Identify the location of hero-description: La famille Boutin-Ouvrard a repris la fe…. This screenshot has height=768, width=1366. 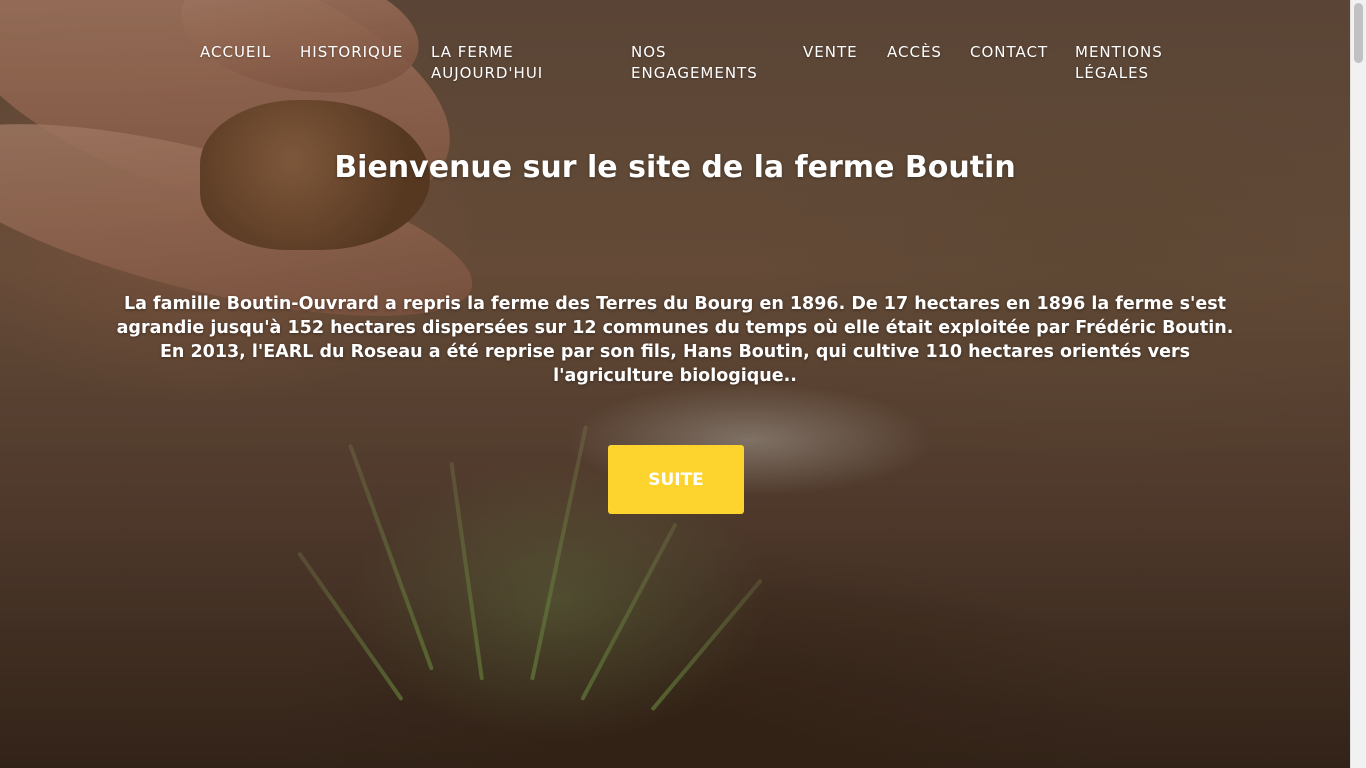
(675, 340).